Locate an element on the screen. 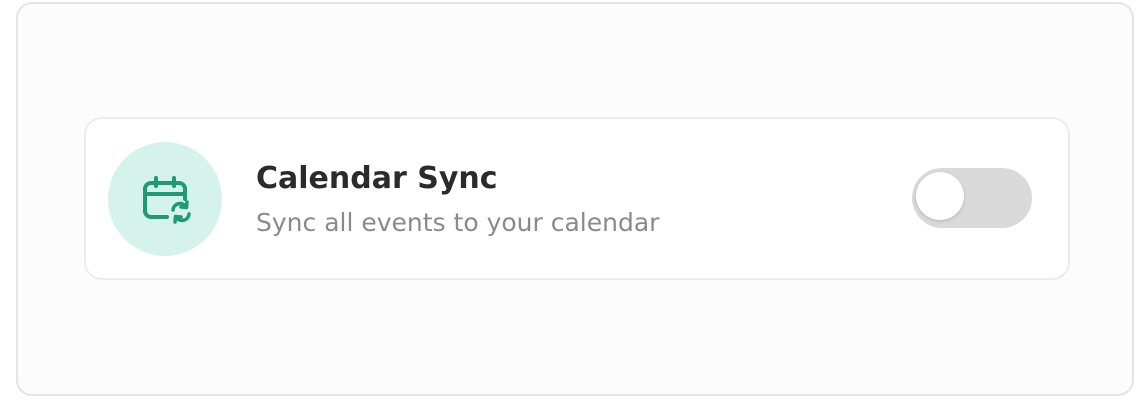  toggle-knob is located at coordinates (940, 196).